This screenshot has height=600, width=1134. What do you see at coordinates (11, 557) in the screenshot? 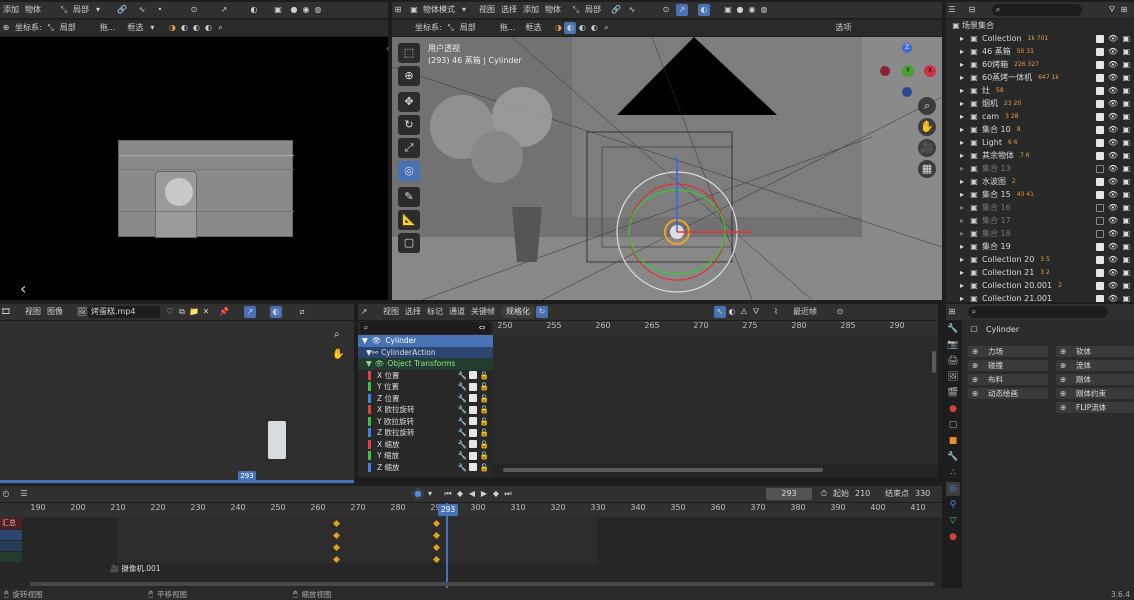
I see `group-channel` at bounding box center [11, 557].